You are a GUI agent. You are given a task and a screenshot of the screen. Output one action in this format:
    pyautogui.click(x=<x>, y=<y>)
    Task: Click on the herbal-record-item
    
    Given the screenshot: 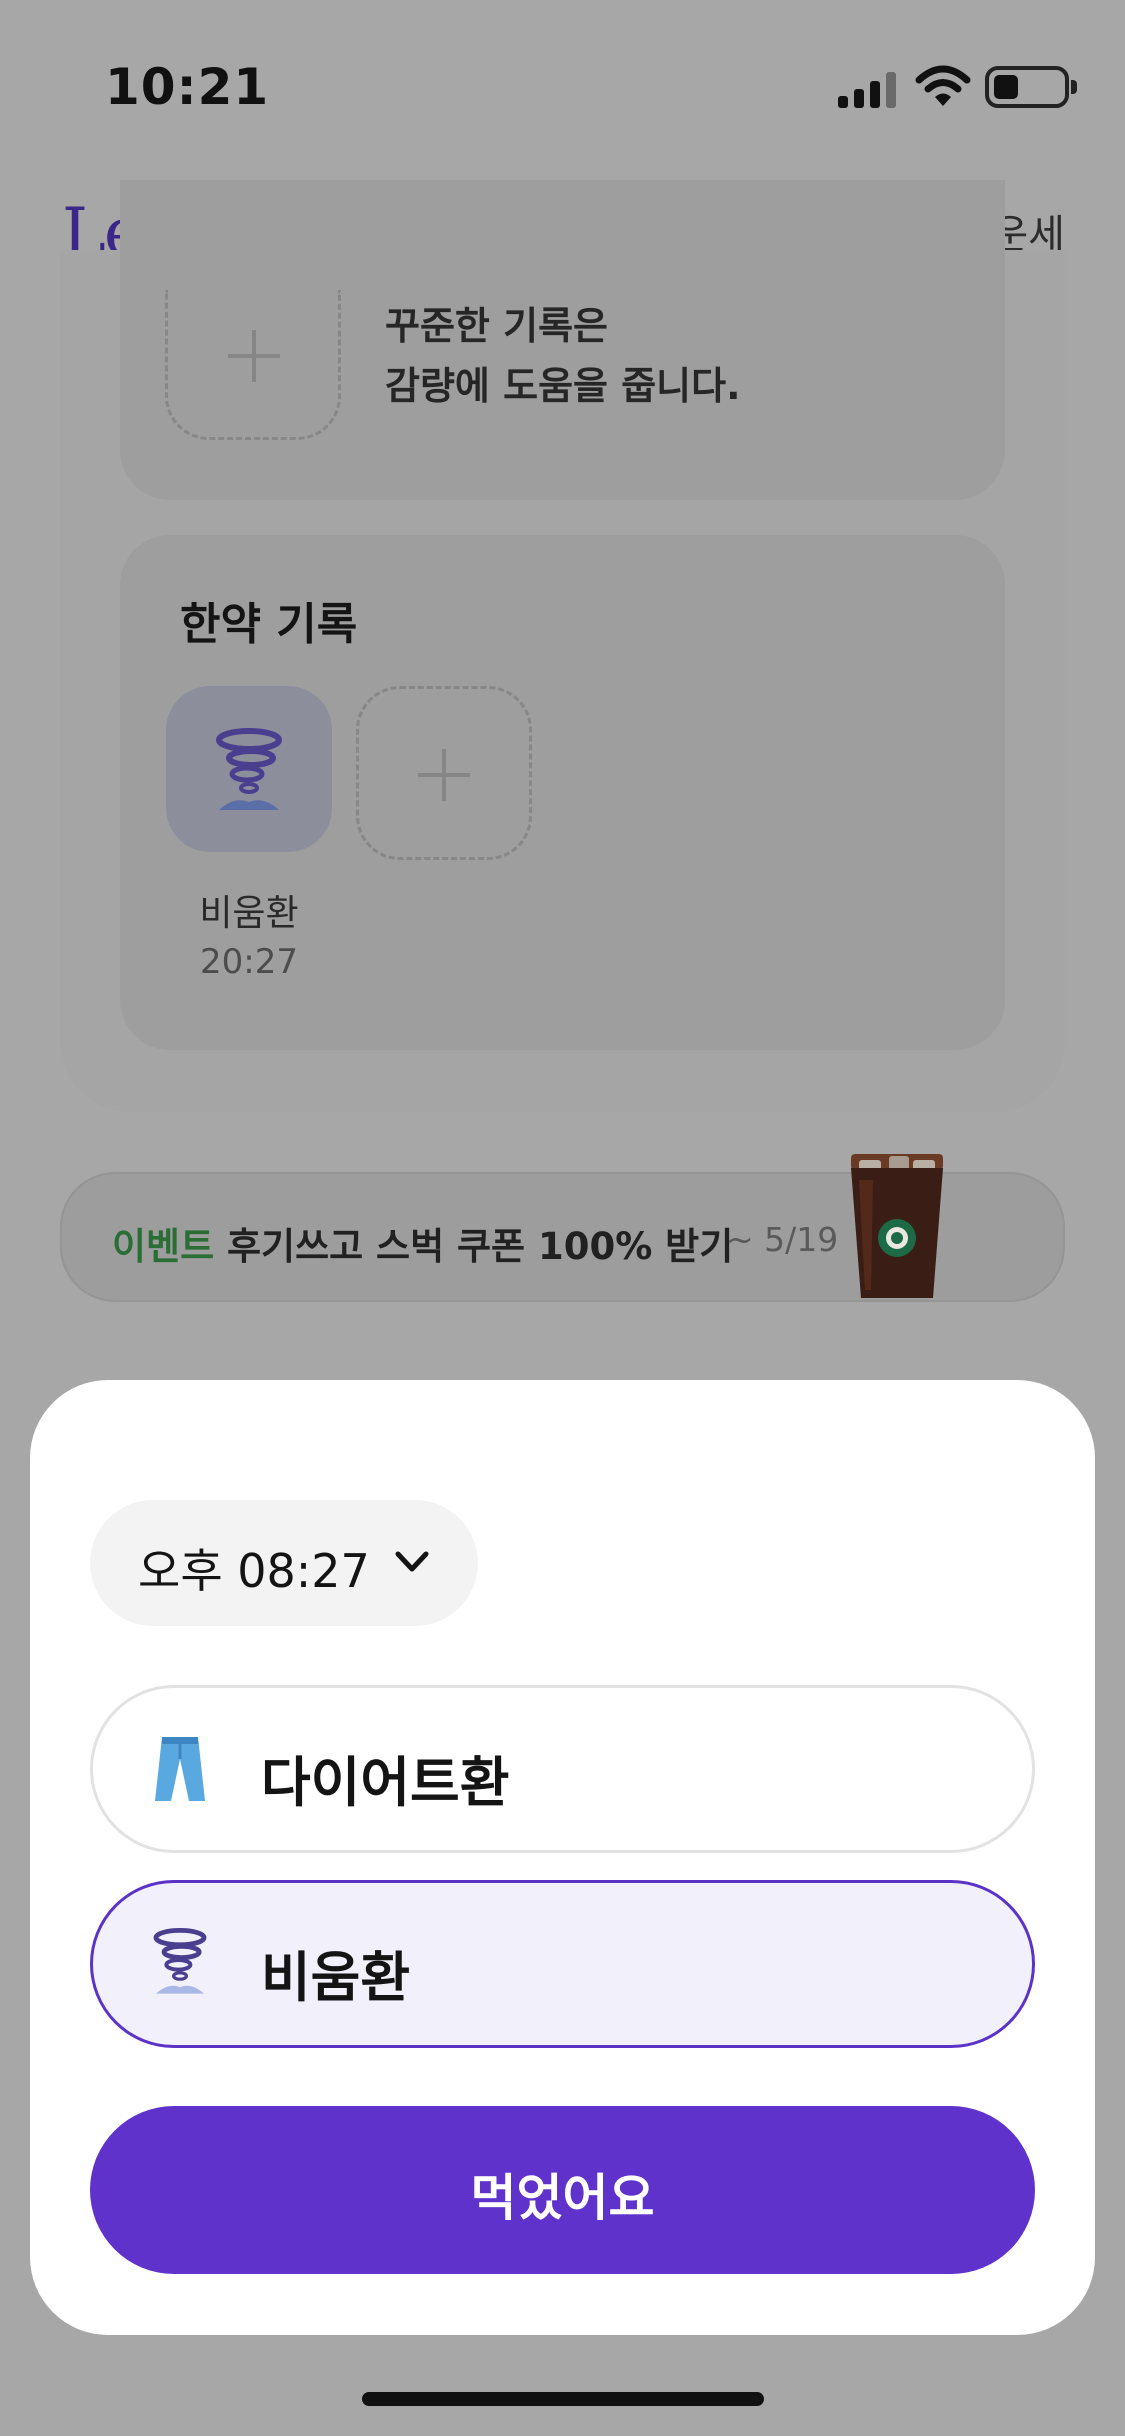 What is the action you would take?
    pyautogui.click(x=249, y=769)
    